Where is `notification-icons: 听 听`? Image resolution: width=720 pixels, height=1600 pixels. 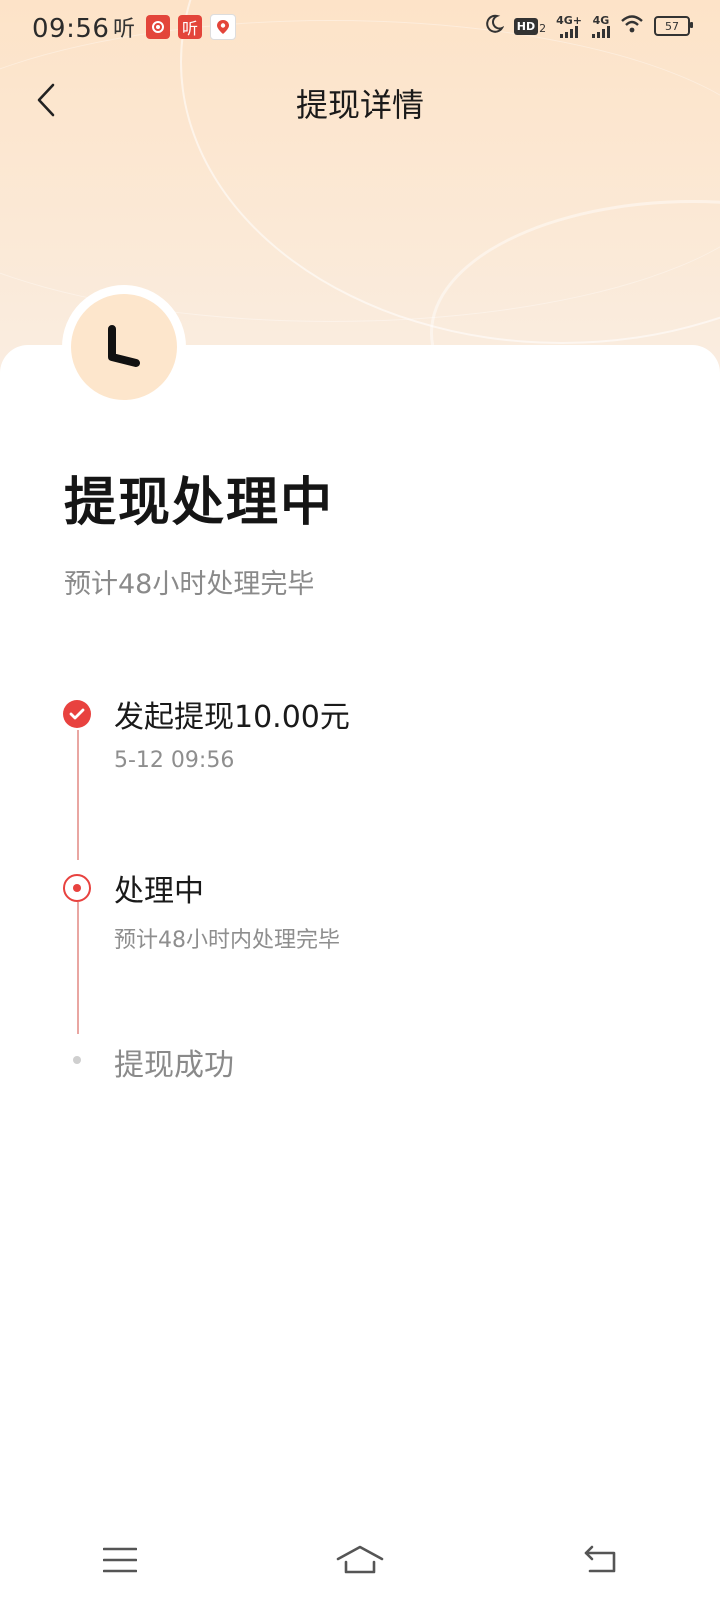 notification-icons: 听 听 is located at coordinates (173, 28).